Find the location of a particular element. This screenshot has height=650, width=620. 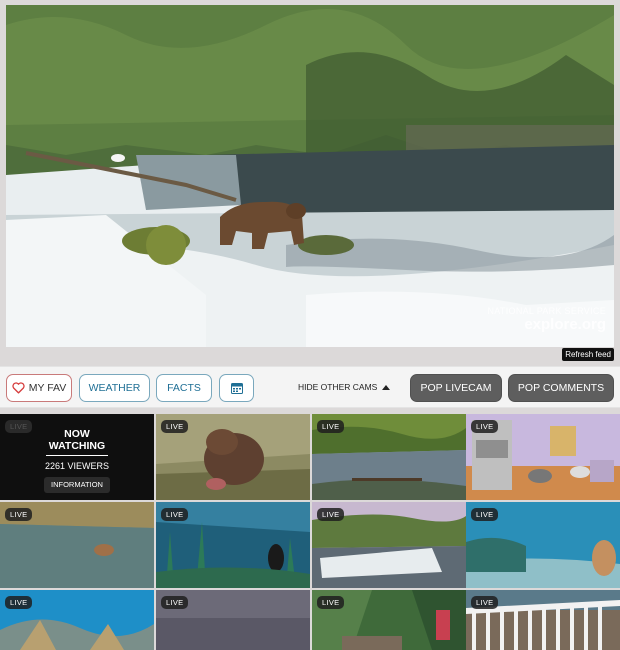

information-button: INFORMATION is located at coordinates (77, 485).